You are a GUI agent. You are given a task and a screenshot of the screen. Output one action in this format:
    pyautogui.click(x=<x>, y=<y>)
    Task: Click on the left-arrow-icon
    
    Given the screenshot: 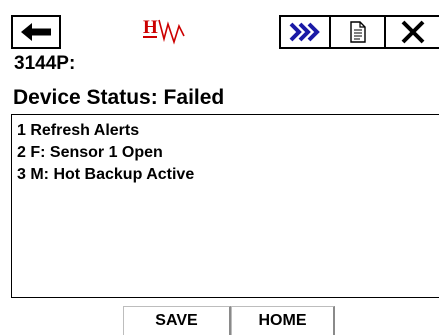 What is the action you would take?
    pyautogui.click(x=36, y=32)
    